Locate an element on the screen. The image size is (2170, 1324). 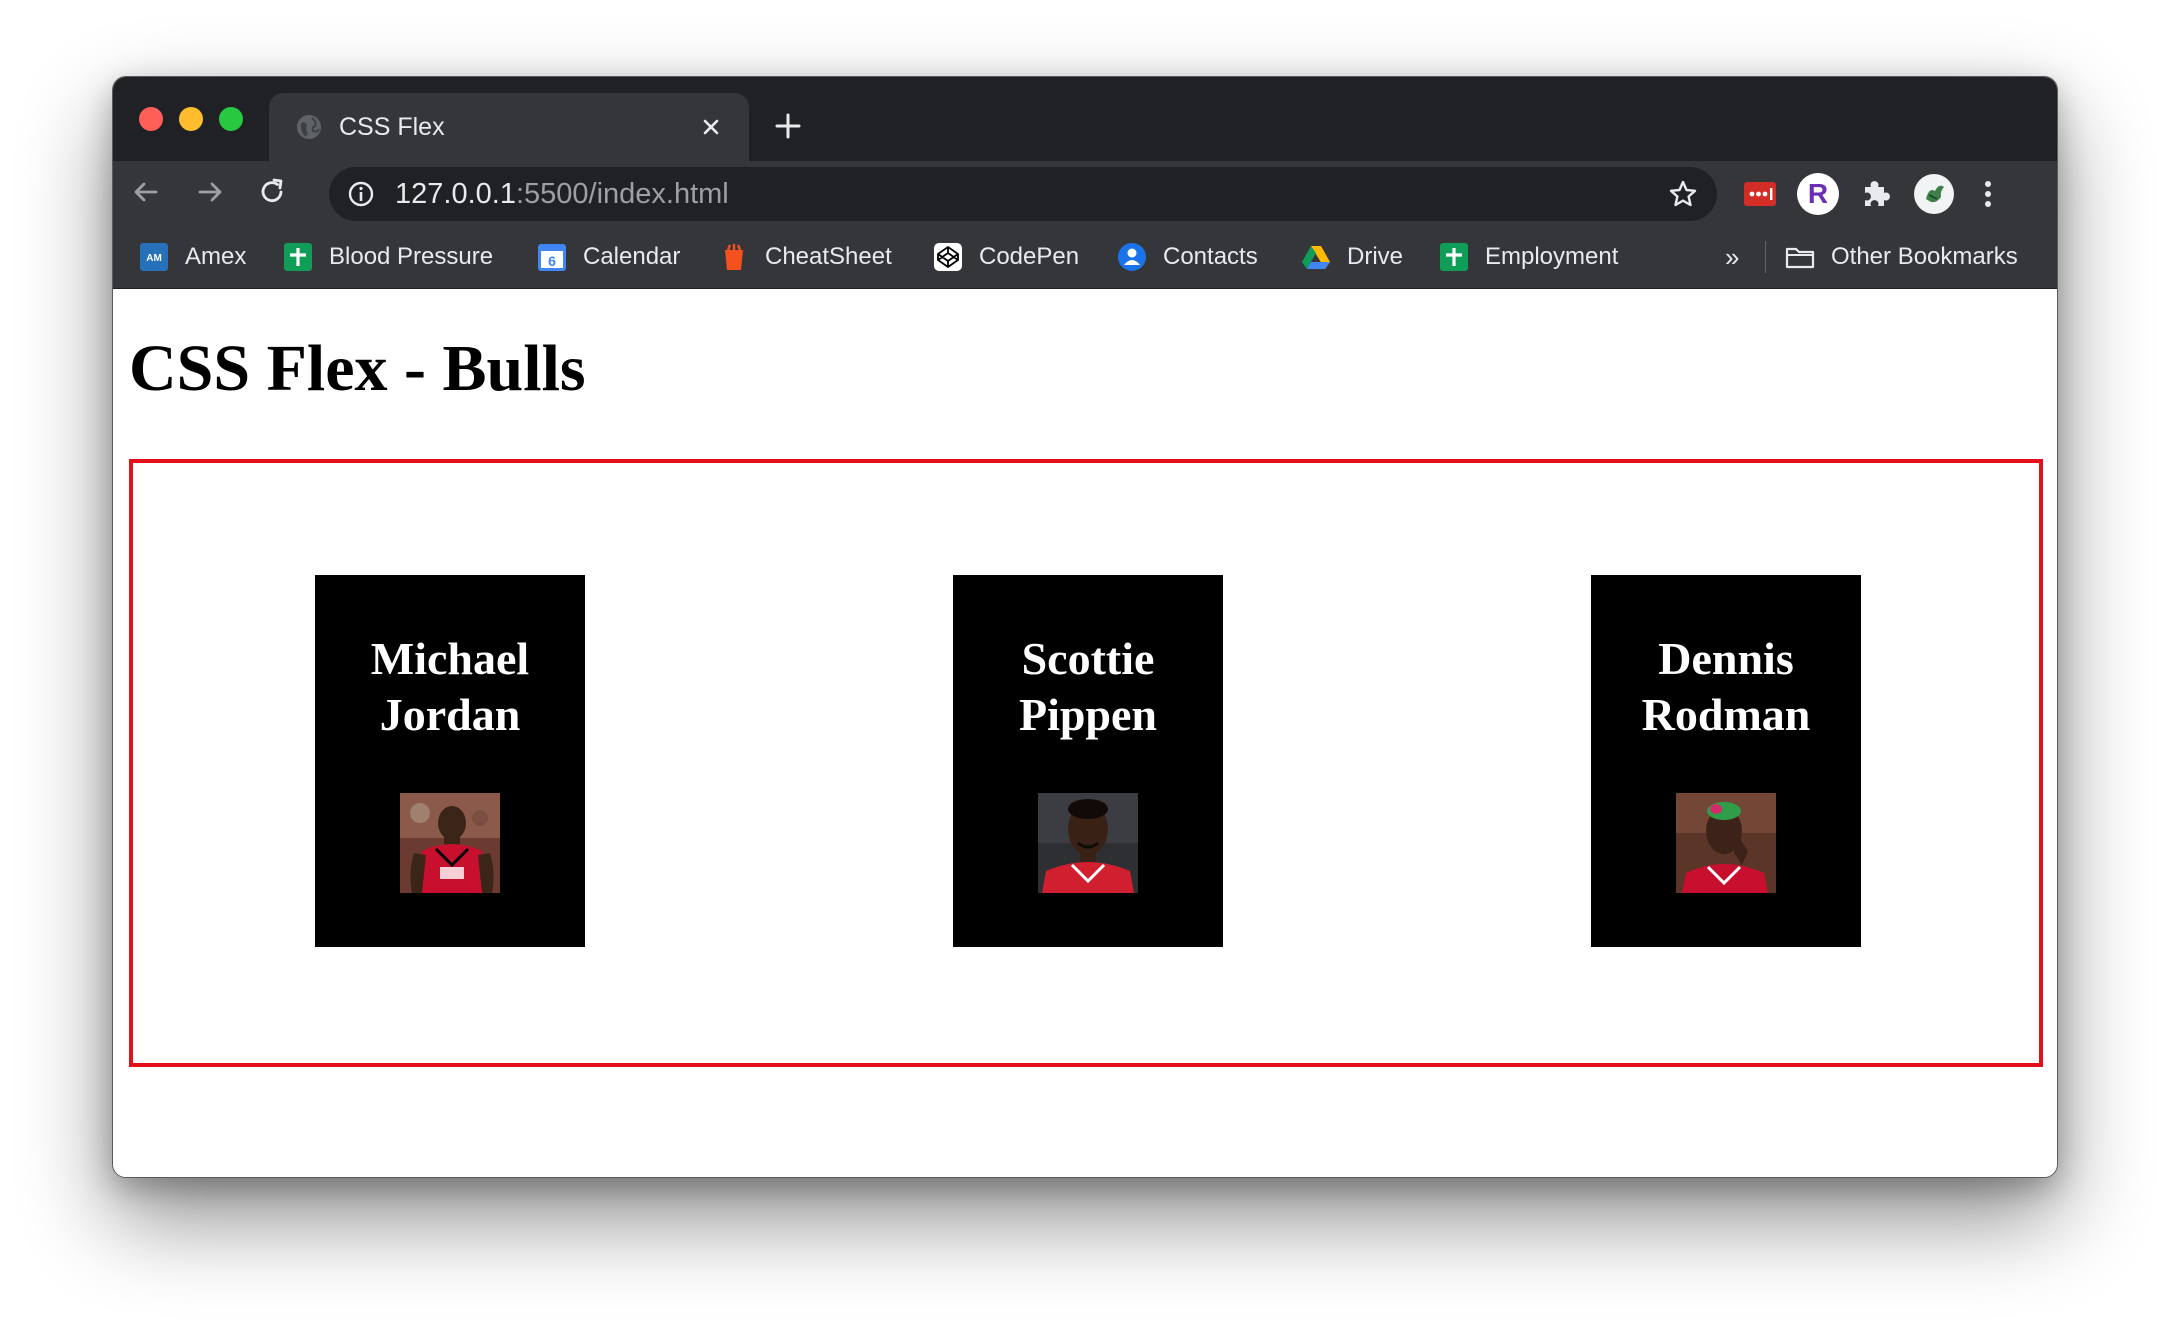
amex-icon: AM is located at coordinates (154, 257).